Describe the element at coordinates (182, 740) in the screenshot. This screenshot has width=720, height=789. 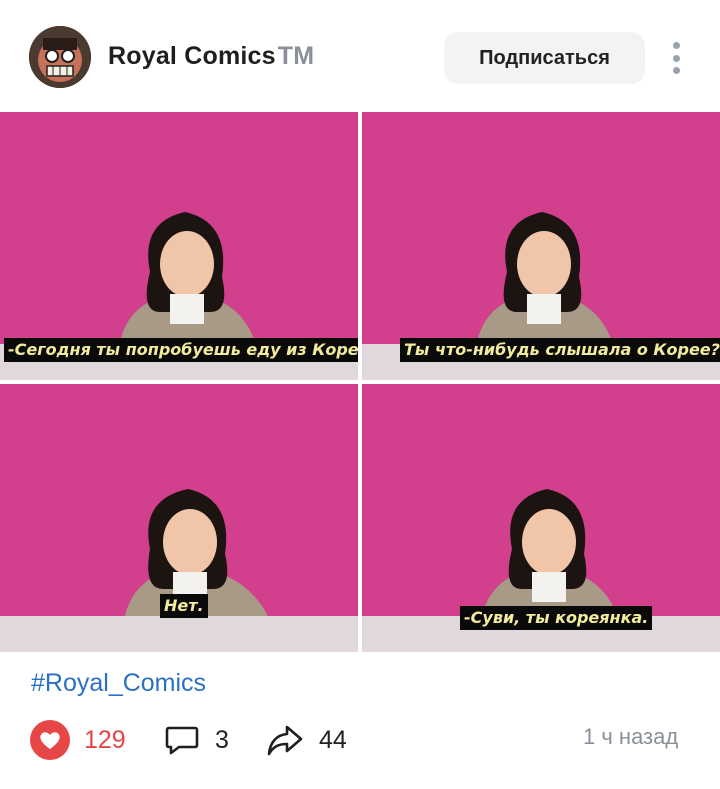
I see `comment-icon` at that location.